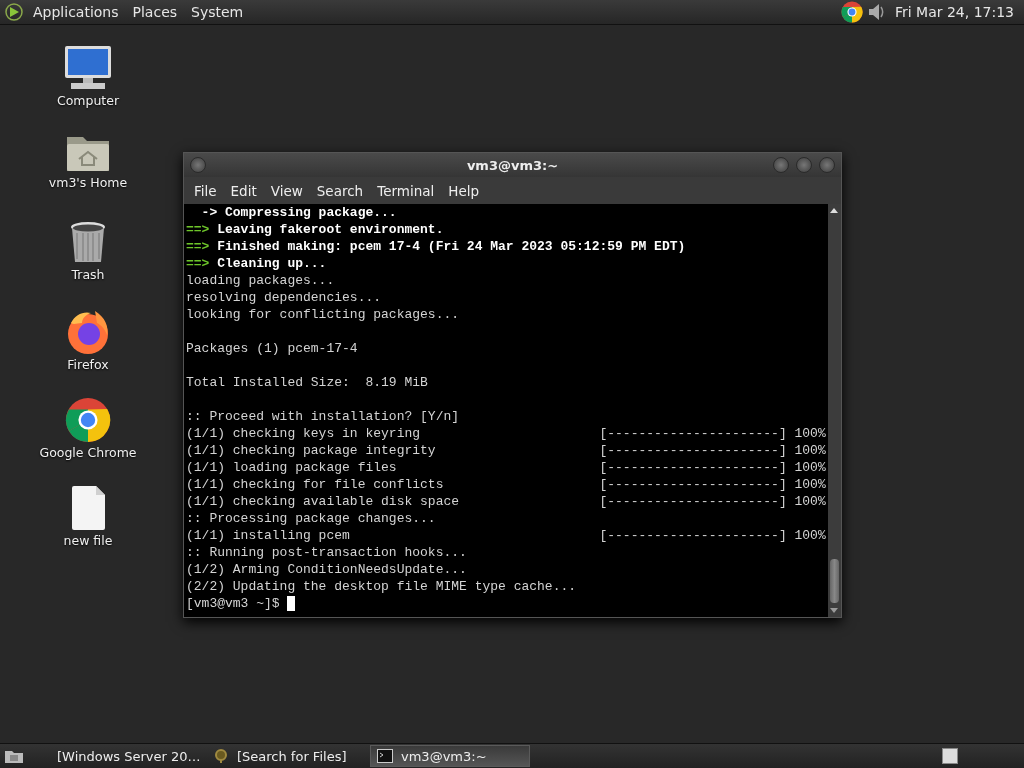 Image resolution: width=1024 pixels, height=768 pixels. I want to click on output-line: (1/1) checking available disk space, so click(323, 501).